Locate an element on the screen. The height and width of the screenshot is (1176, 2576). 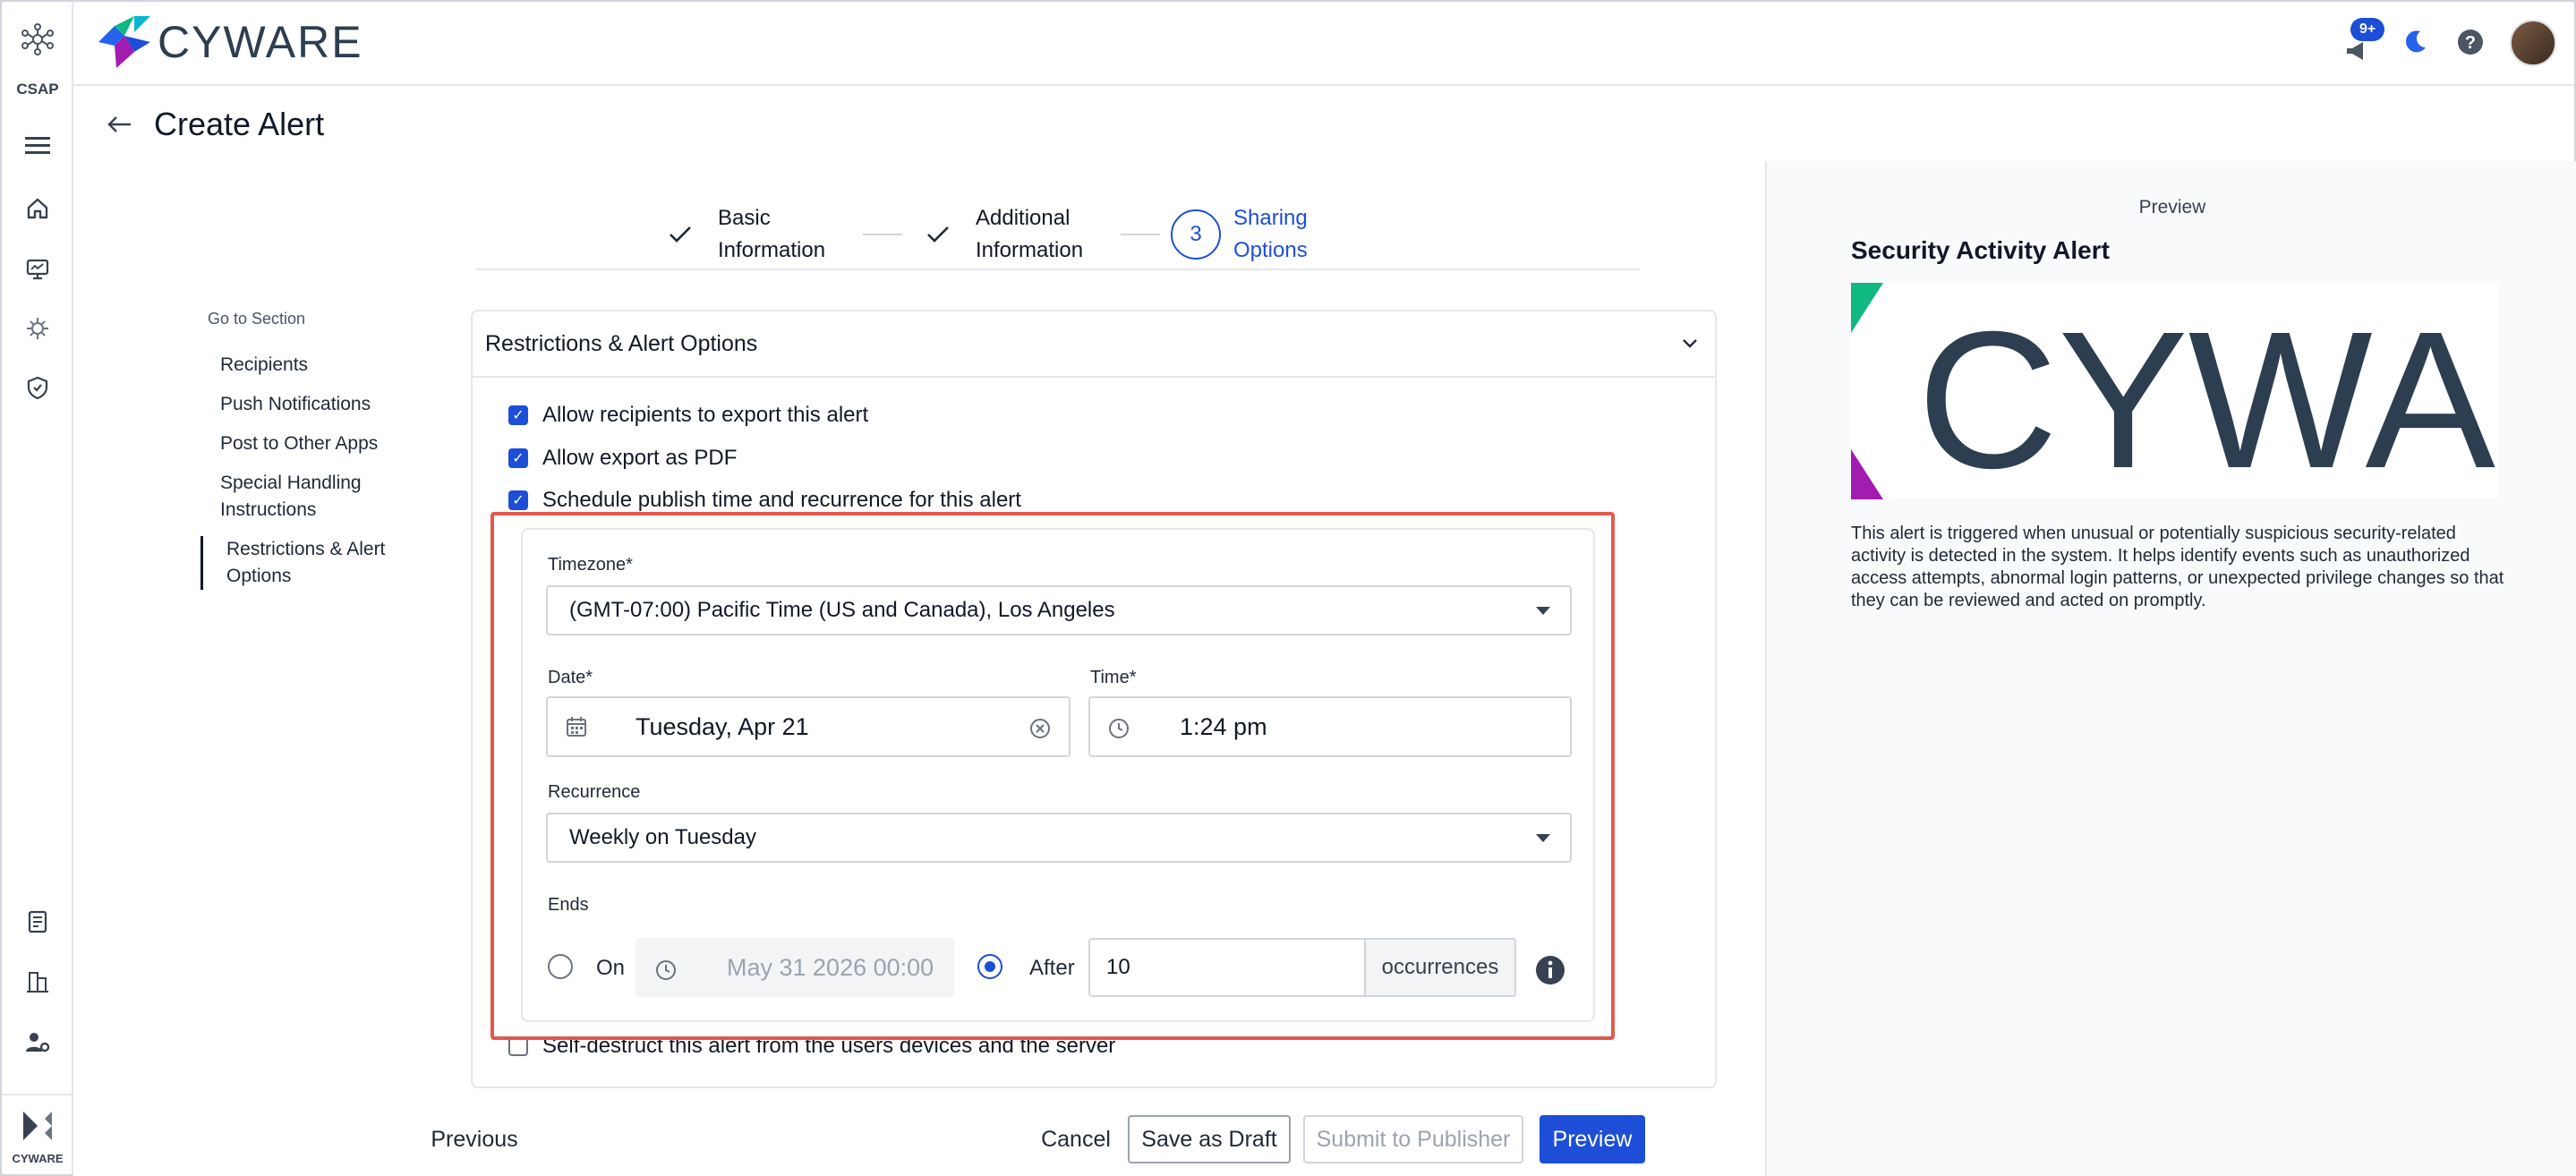
goto-header: Go to Section is located at coordinates (257, 319).